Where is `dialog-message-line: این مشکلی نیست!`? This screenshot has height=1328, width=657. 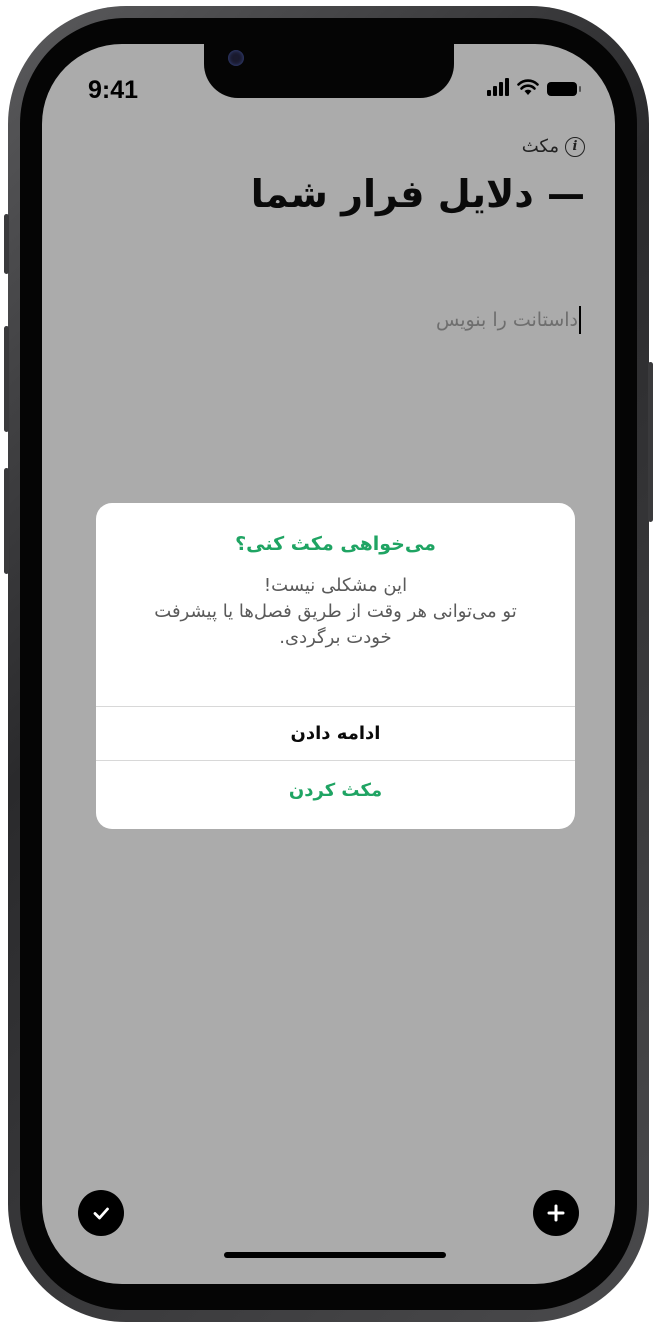
dialog-message-line: این مشکلی نیست! is located at coordinates (335, 585).